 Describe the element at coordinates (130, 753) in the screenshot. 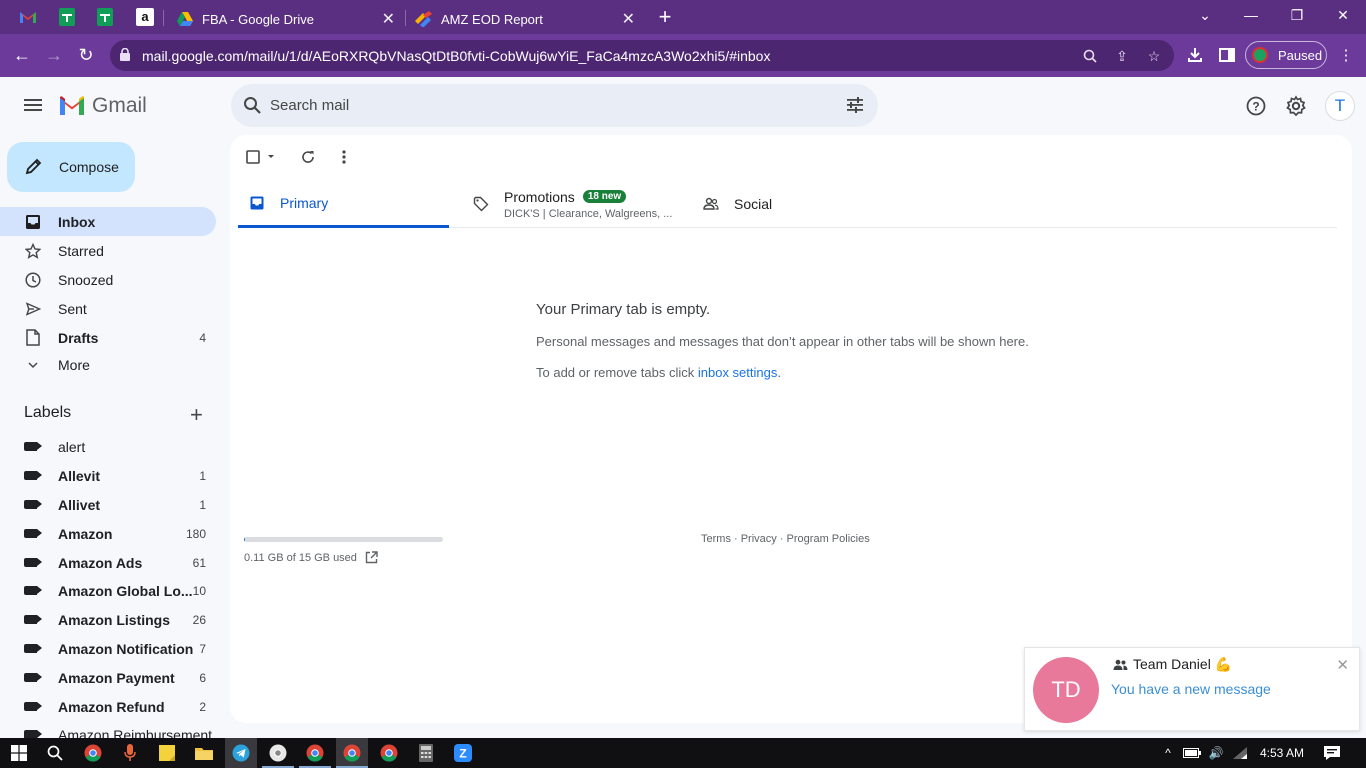

I see `microphone-app-icon` at that location.